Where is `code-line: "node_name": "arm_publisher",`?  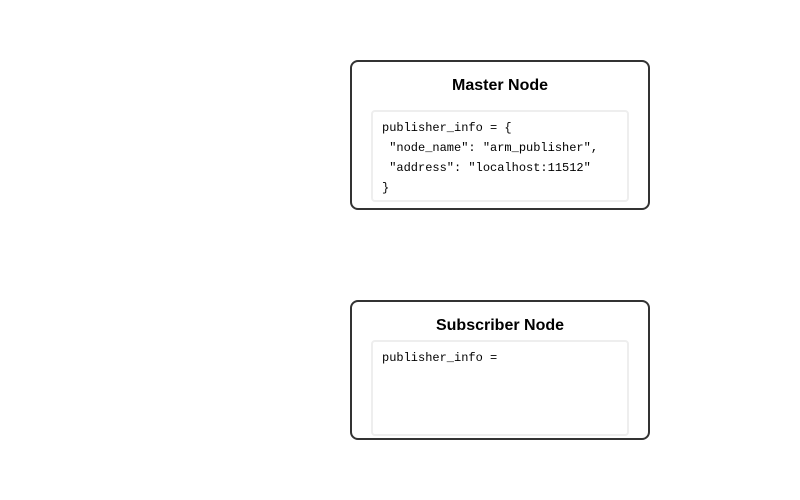
code-line: "node_name": "arm_publisher", is located at coordinates (490, 148).